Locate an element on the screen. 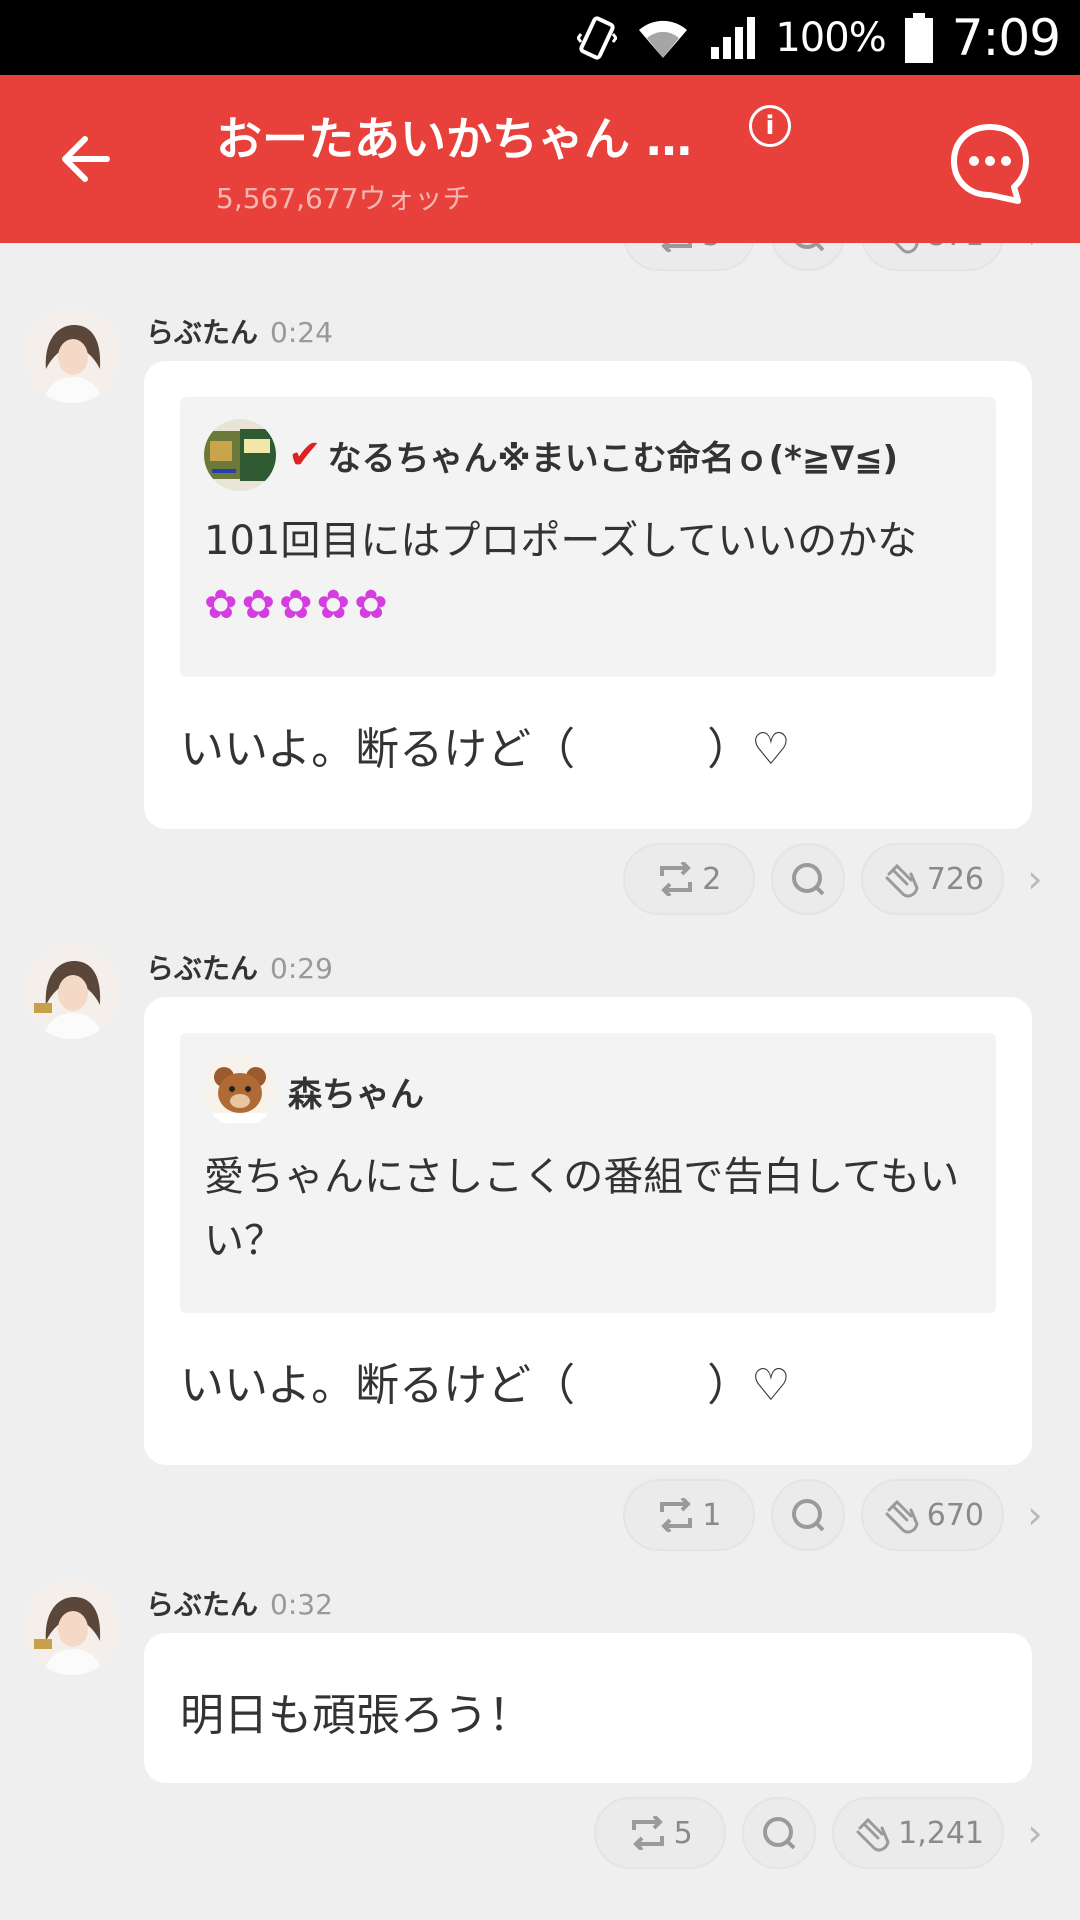 This screenshot has height=1920, width=1080. clap-button: 871 is located at coordinates (932, 257).